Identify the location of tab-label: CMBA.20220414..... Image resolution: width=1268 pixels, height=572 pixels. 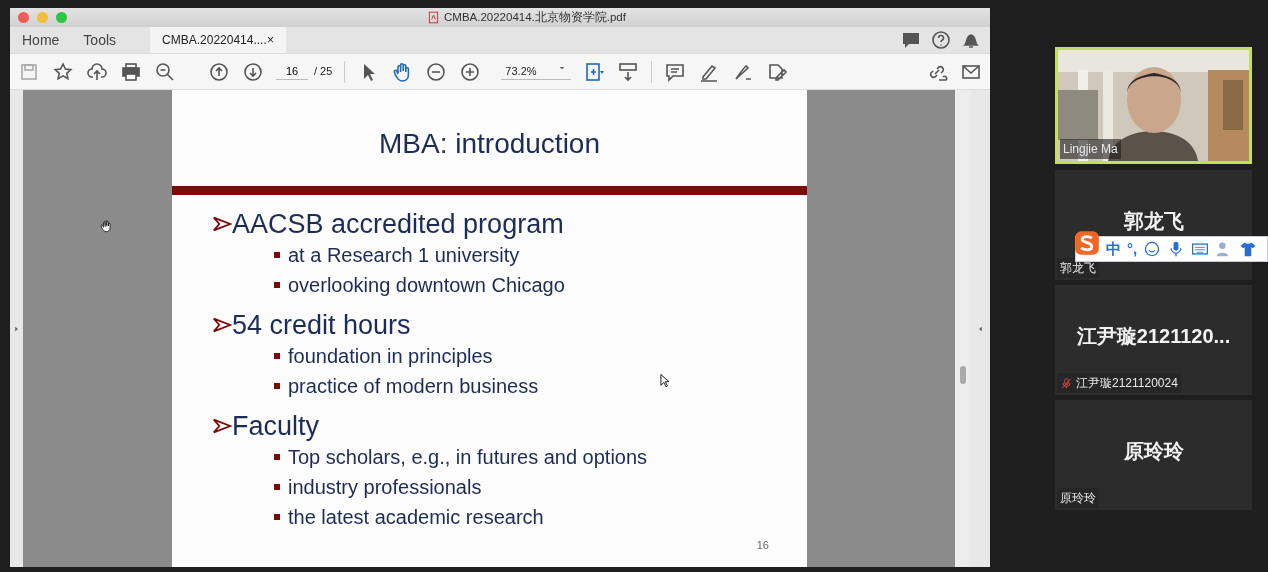
(214, 40).